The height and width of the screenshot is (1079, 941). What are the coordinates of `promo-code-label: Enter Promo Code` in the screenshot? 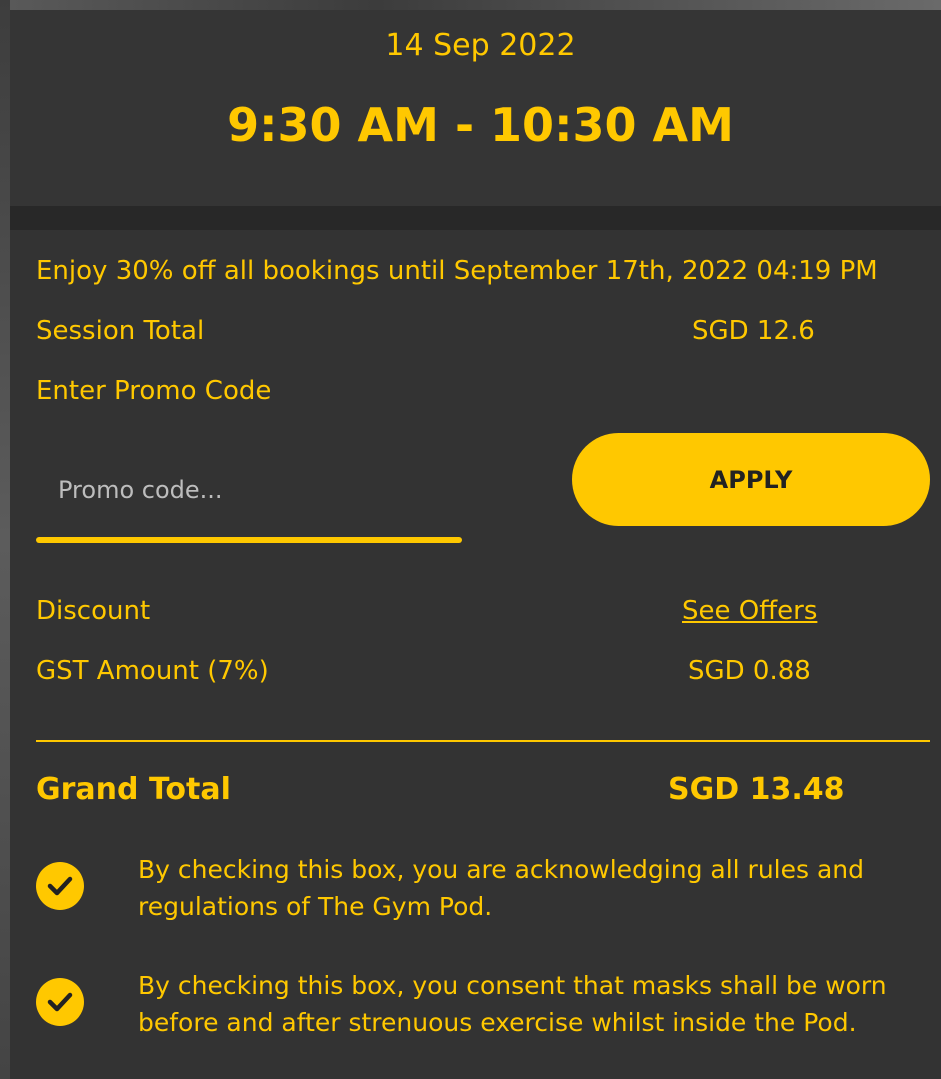 It's located at (154, 391).